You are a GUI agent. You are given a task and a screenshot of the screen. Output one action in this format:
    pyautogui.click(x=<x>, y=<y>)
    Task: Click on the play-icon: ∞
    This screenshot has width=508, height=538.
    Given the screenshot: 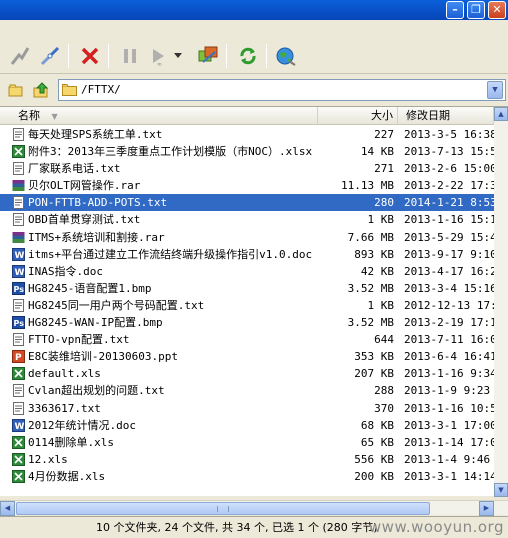 What is the action you would take?
    pyautogui.click(x=158, y=56)
    